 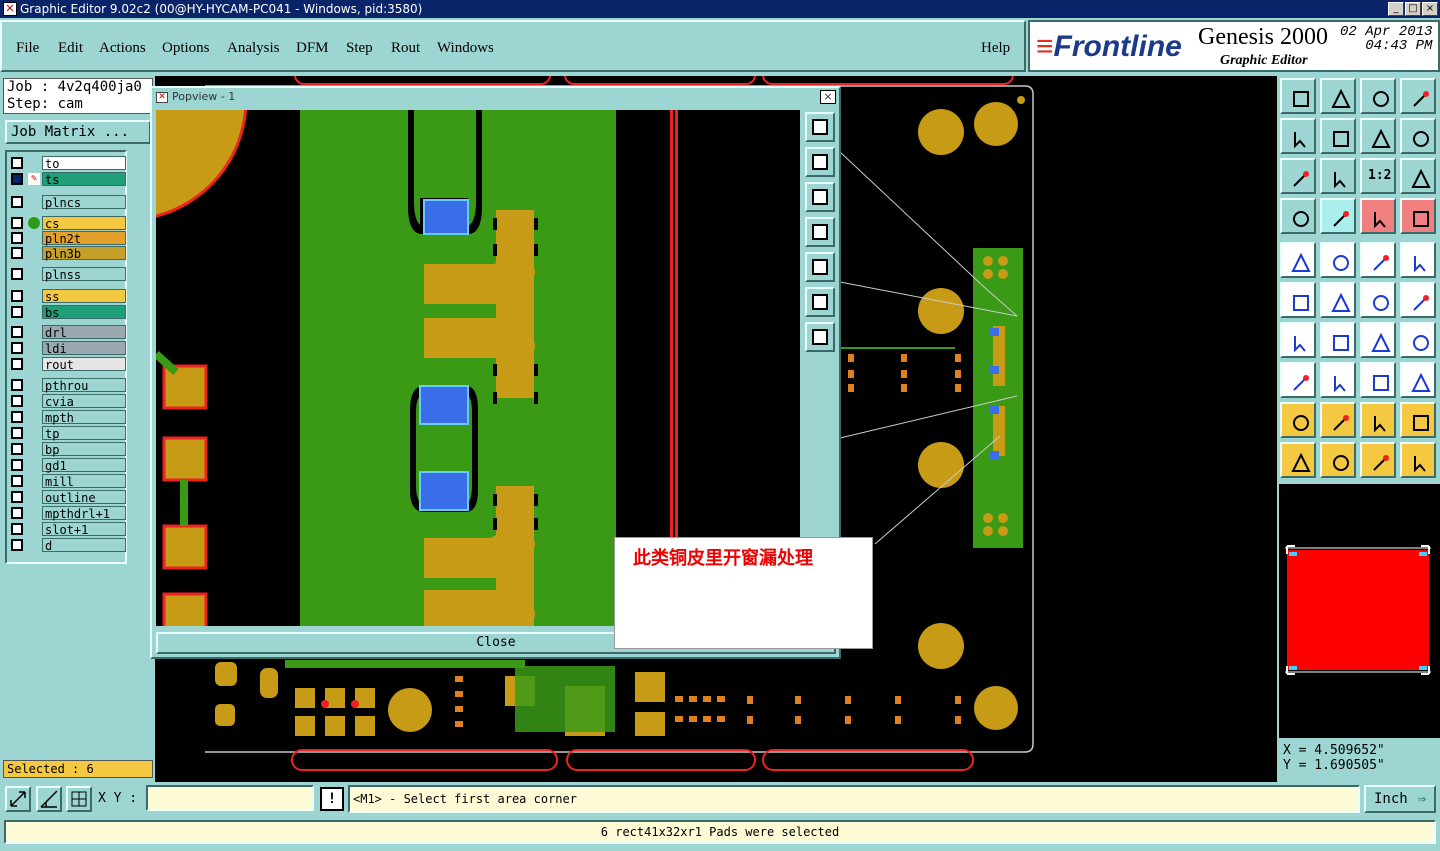 I want to click on pointer-button, so click(x=1298, y=460).